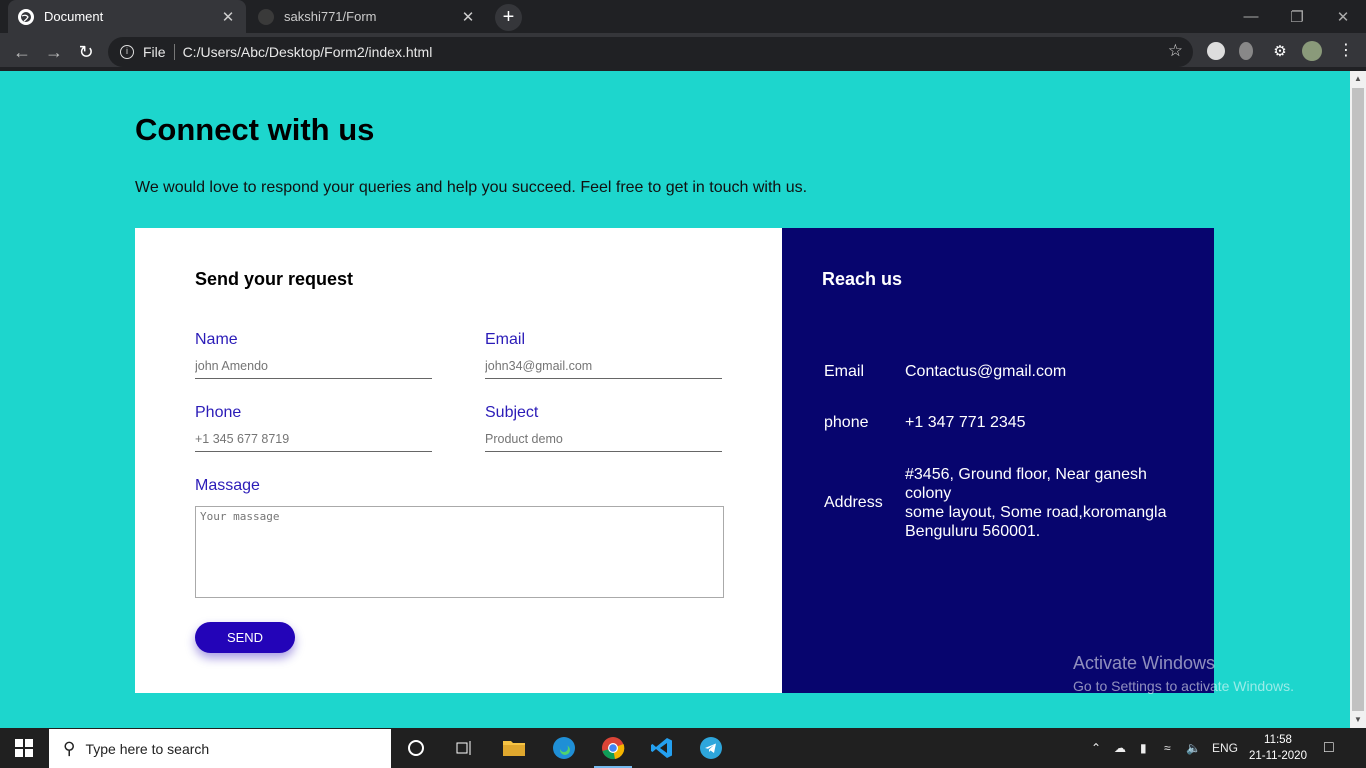 The height and width of the screenshot is (768, 1366). I want to click on clock-time: 11:58, so click(1278, 740).